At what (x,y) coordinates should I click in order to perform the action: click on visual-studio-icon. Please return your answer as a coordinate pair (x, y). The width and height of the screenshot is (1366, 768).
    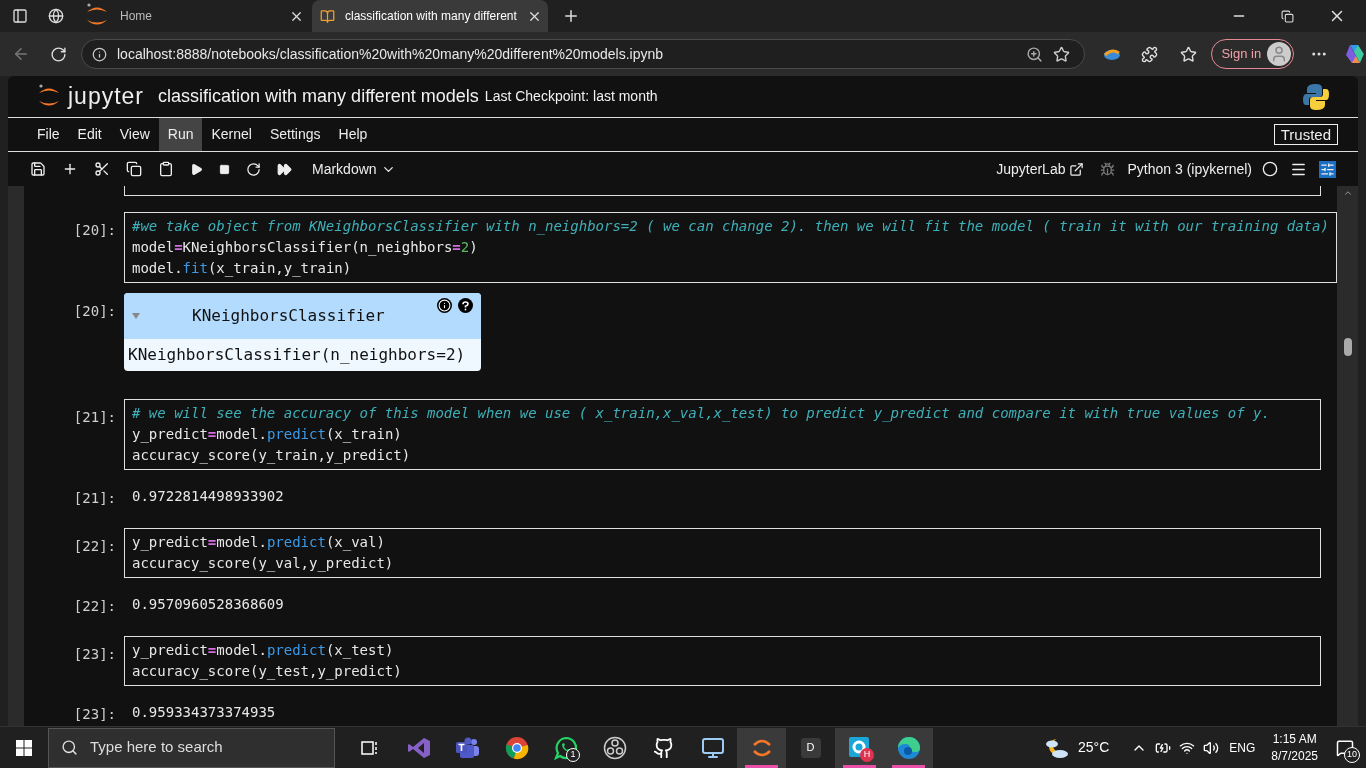
    Looking at the image, I should click on (418, 747).